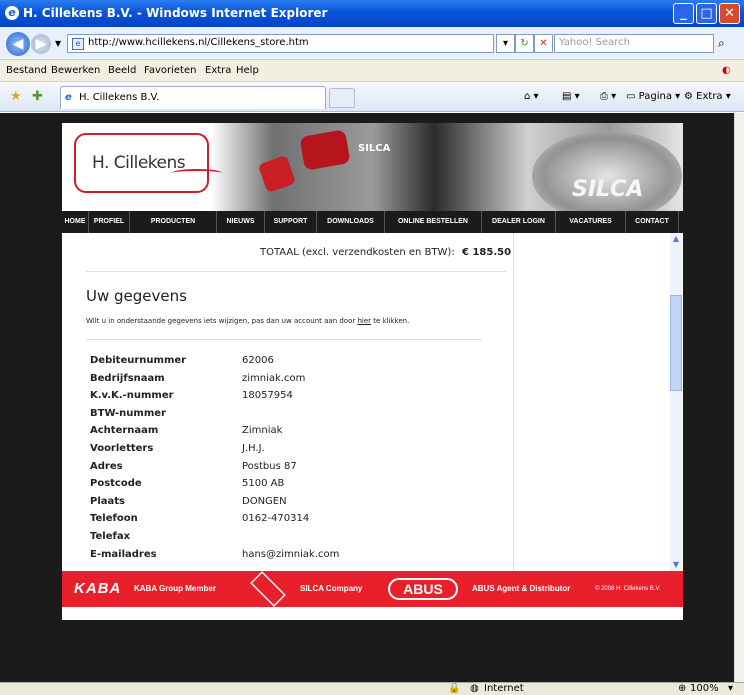  Describe the element at coordinates (291, 222) in the screenshot. I see `nav-support: SUPPORT` at that location.